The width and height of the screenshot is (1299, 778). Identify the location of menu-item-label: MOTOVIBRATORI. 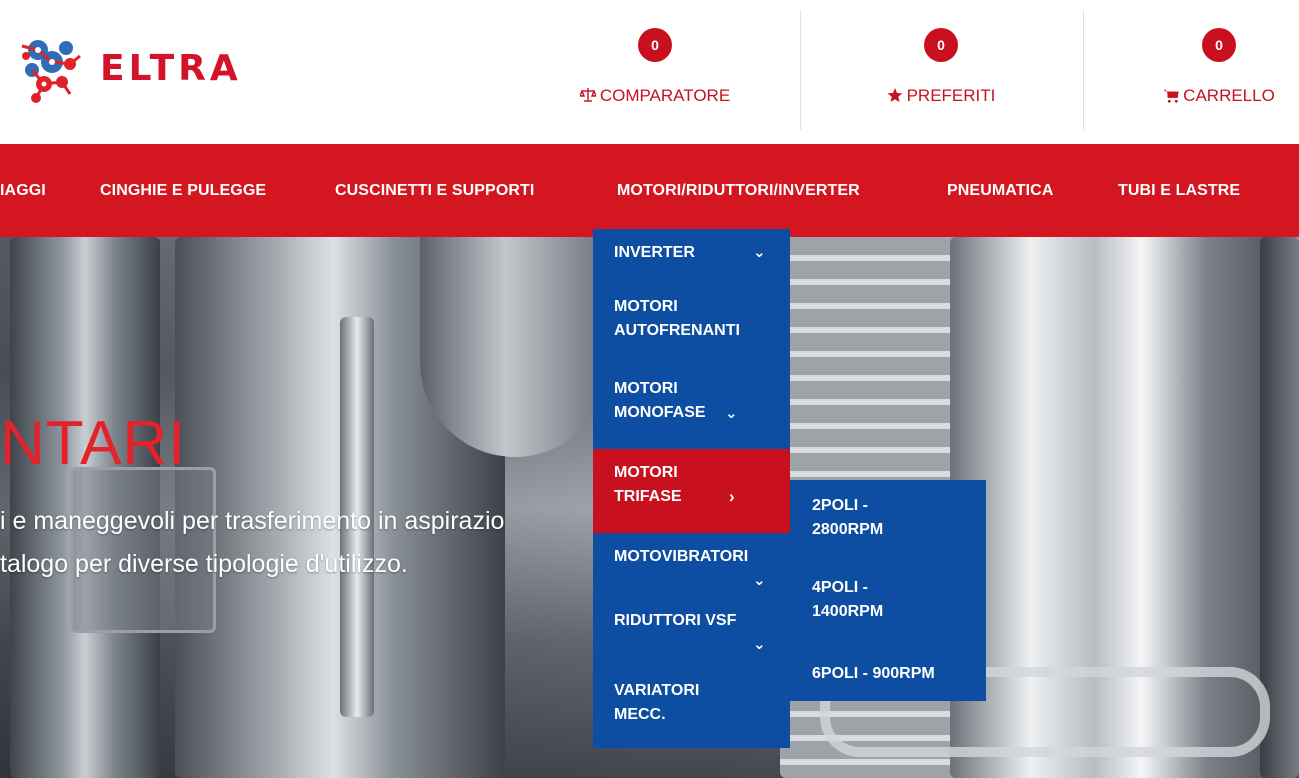
(681, 556).